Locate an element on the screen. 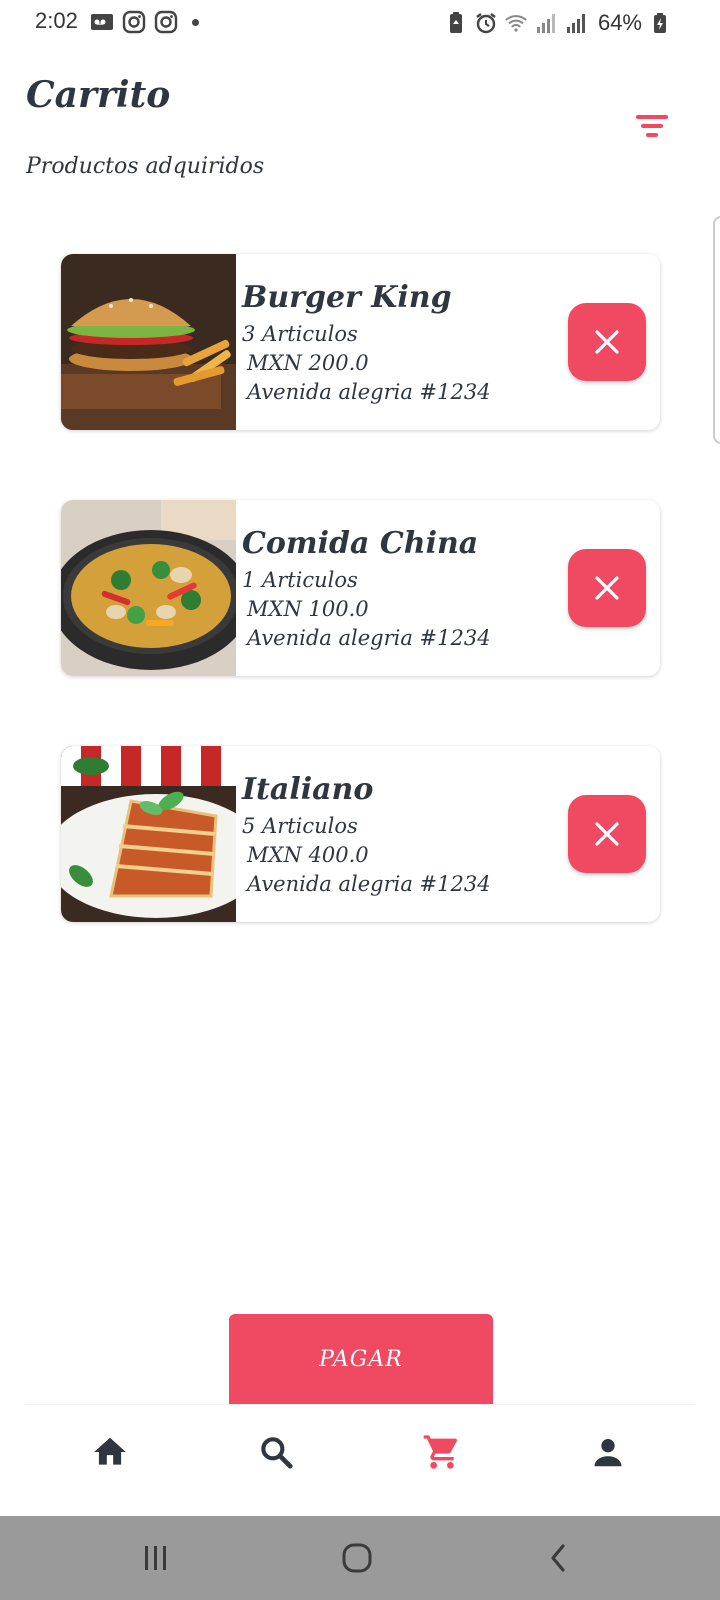 This screenshot has width=720, height=1600. alarm-icon is located at coordinates (486, 23).